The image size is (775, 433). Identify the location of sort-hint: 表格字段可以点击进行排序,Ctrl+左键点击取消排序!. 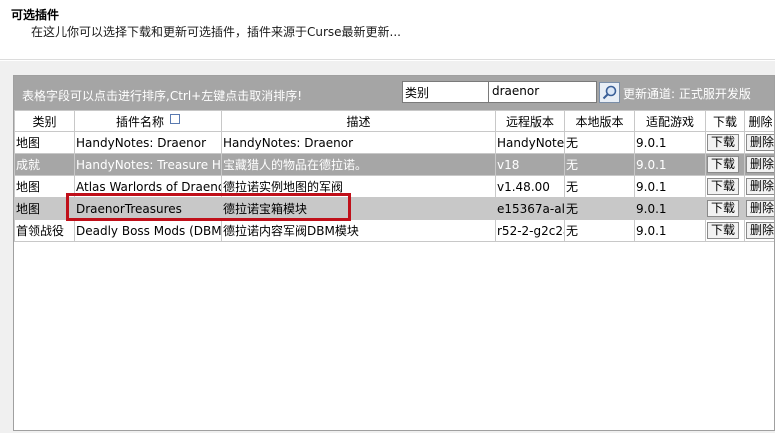
(162, 96).